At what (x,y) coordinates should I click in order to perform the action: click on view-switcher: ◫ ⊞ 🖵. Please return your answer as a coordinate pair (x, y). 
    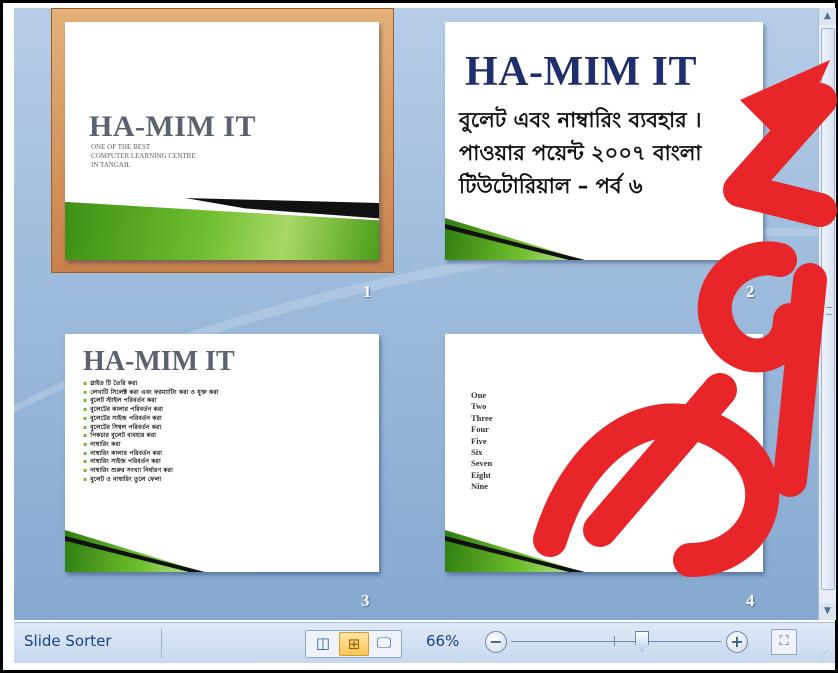
    Looking at the image, I should click on (353, 644).